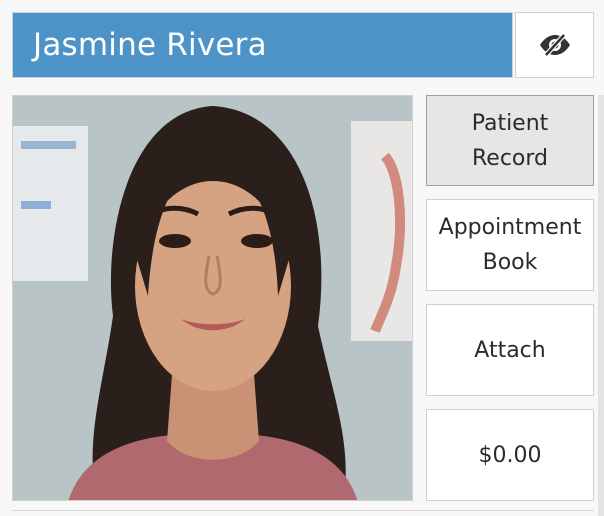 This screenshot has width=604, height=516. I want to click on patient-record-label-line-2: Record, so click(509, 158).